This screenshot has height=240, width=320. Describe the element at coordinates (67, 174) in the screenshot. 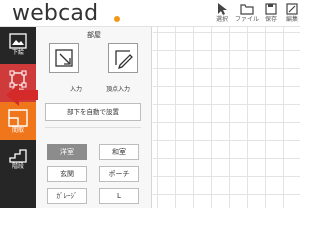

I see `room-btn-entrance: 玄関` at that location.